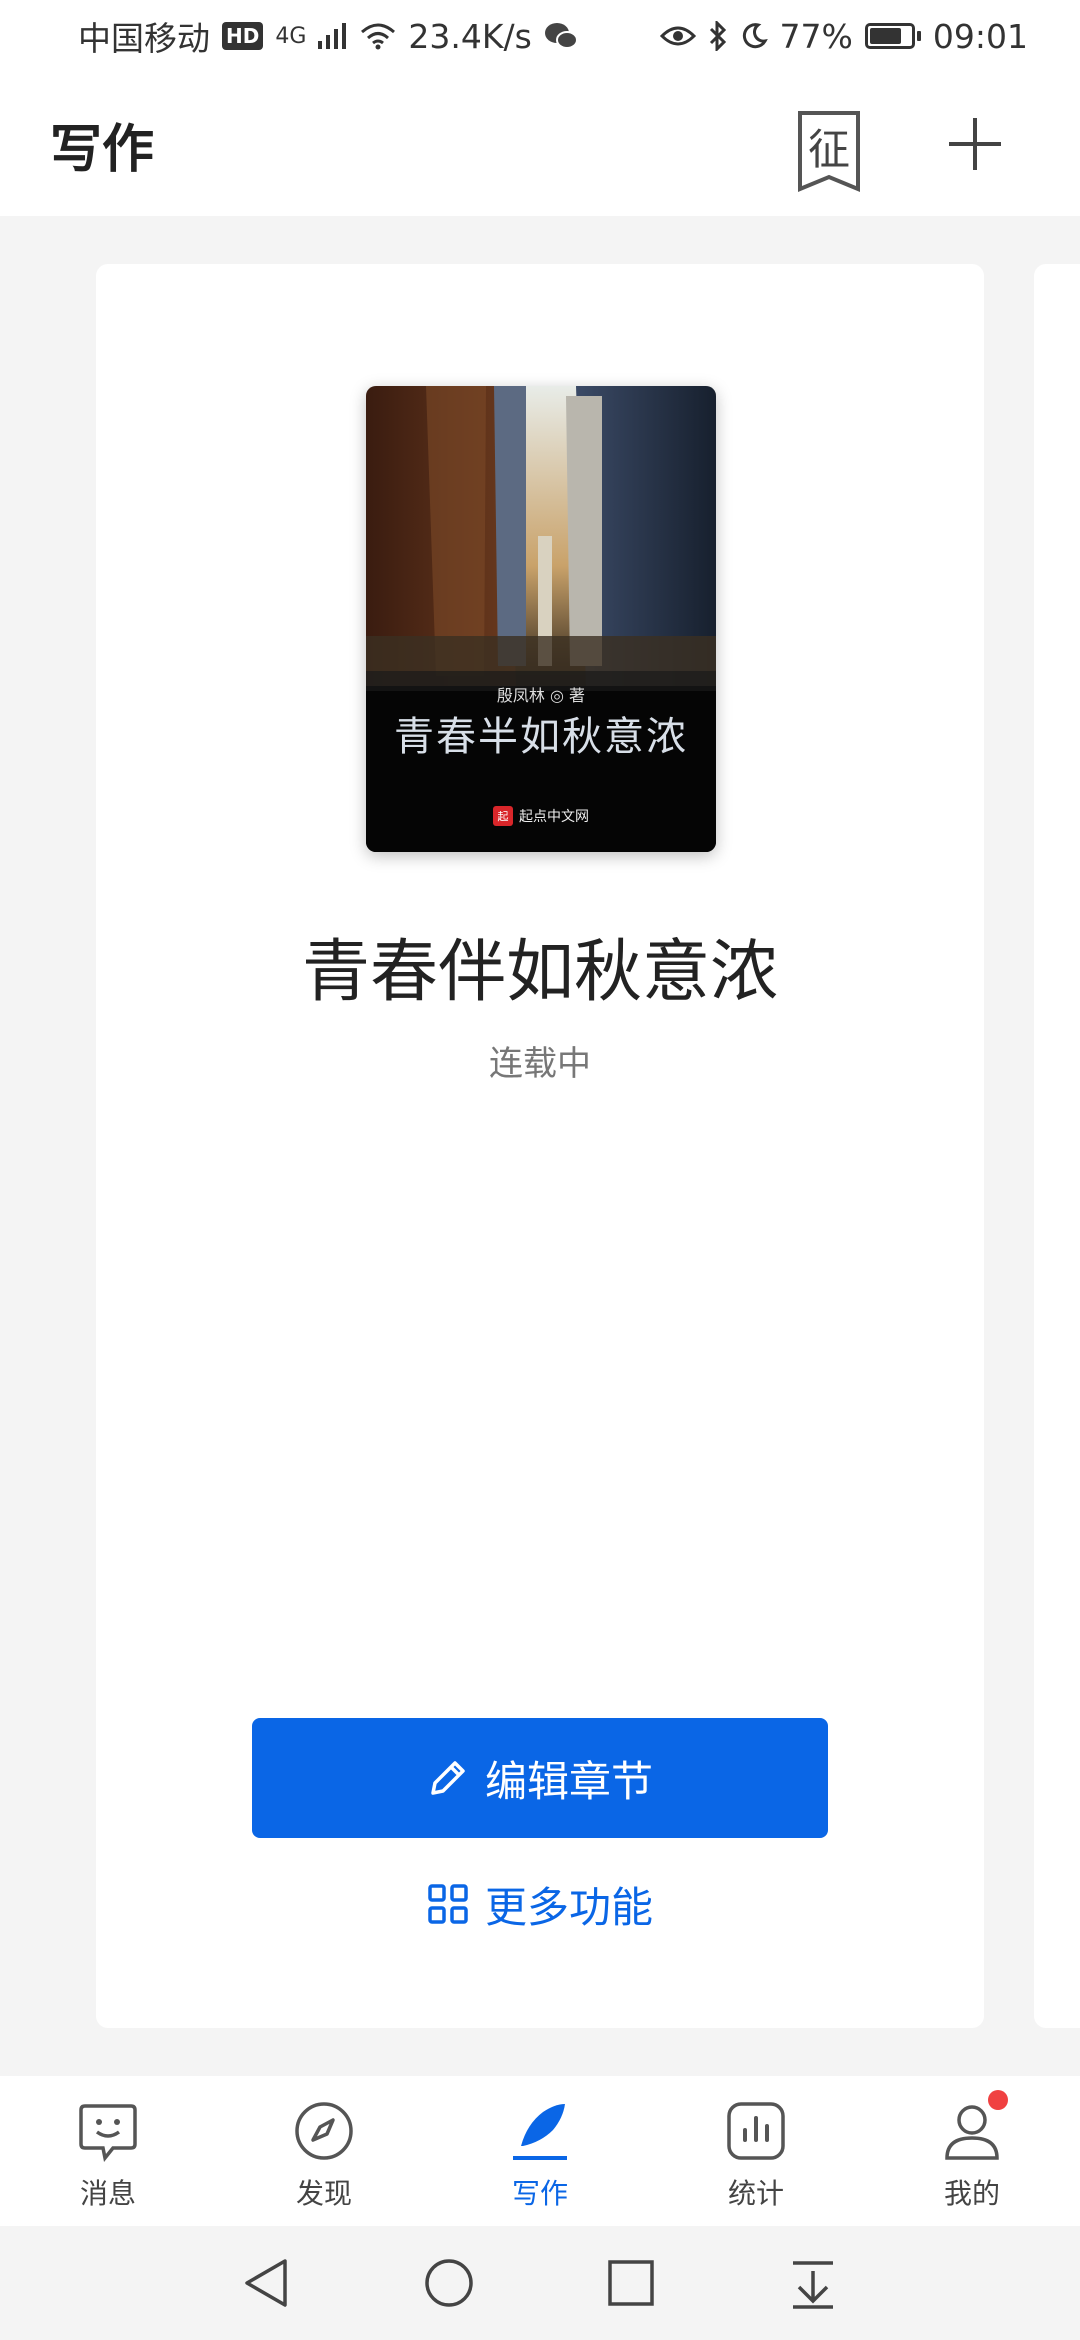  Describe the element at coordinates (1057, 1146) in the screenshot. I see `next-book-card` at that location.